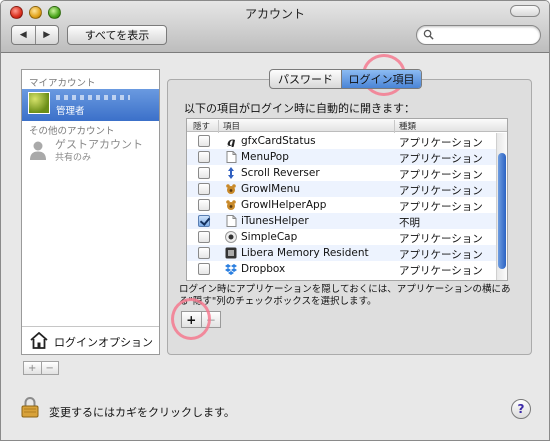  I want to click on table-scrollbar, so click(501, 206).